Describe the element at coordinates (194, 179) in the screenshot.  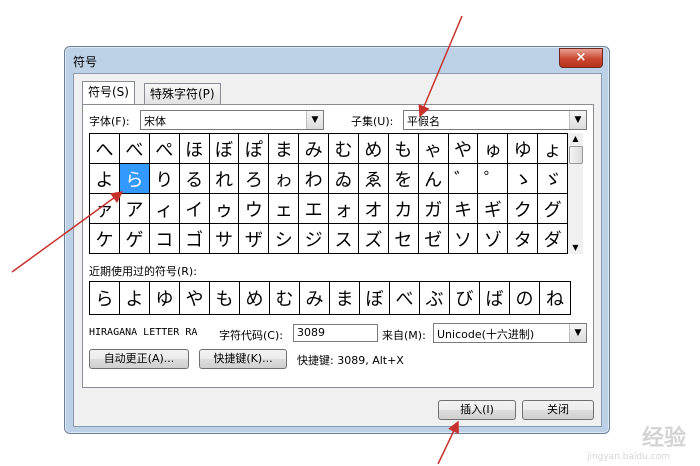
I see `symbol-cell: る` at that location.